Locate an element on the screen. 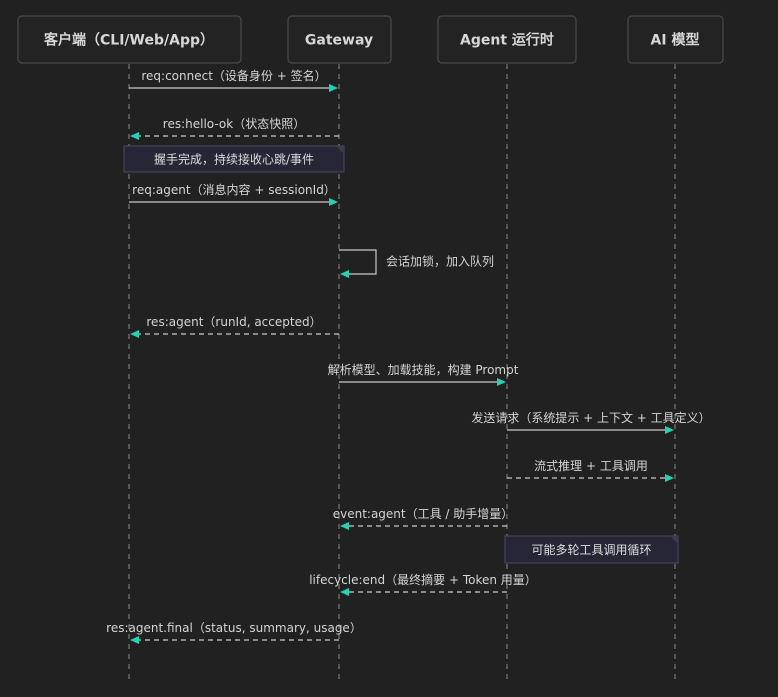 The width and height of the screenshot is (778, 697). message-label-8: 流式推理 + 工具调用 is located at coordinates (591, 466).